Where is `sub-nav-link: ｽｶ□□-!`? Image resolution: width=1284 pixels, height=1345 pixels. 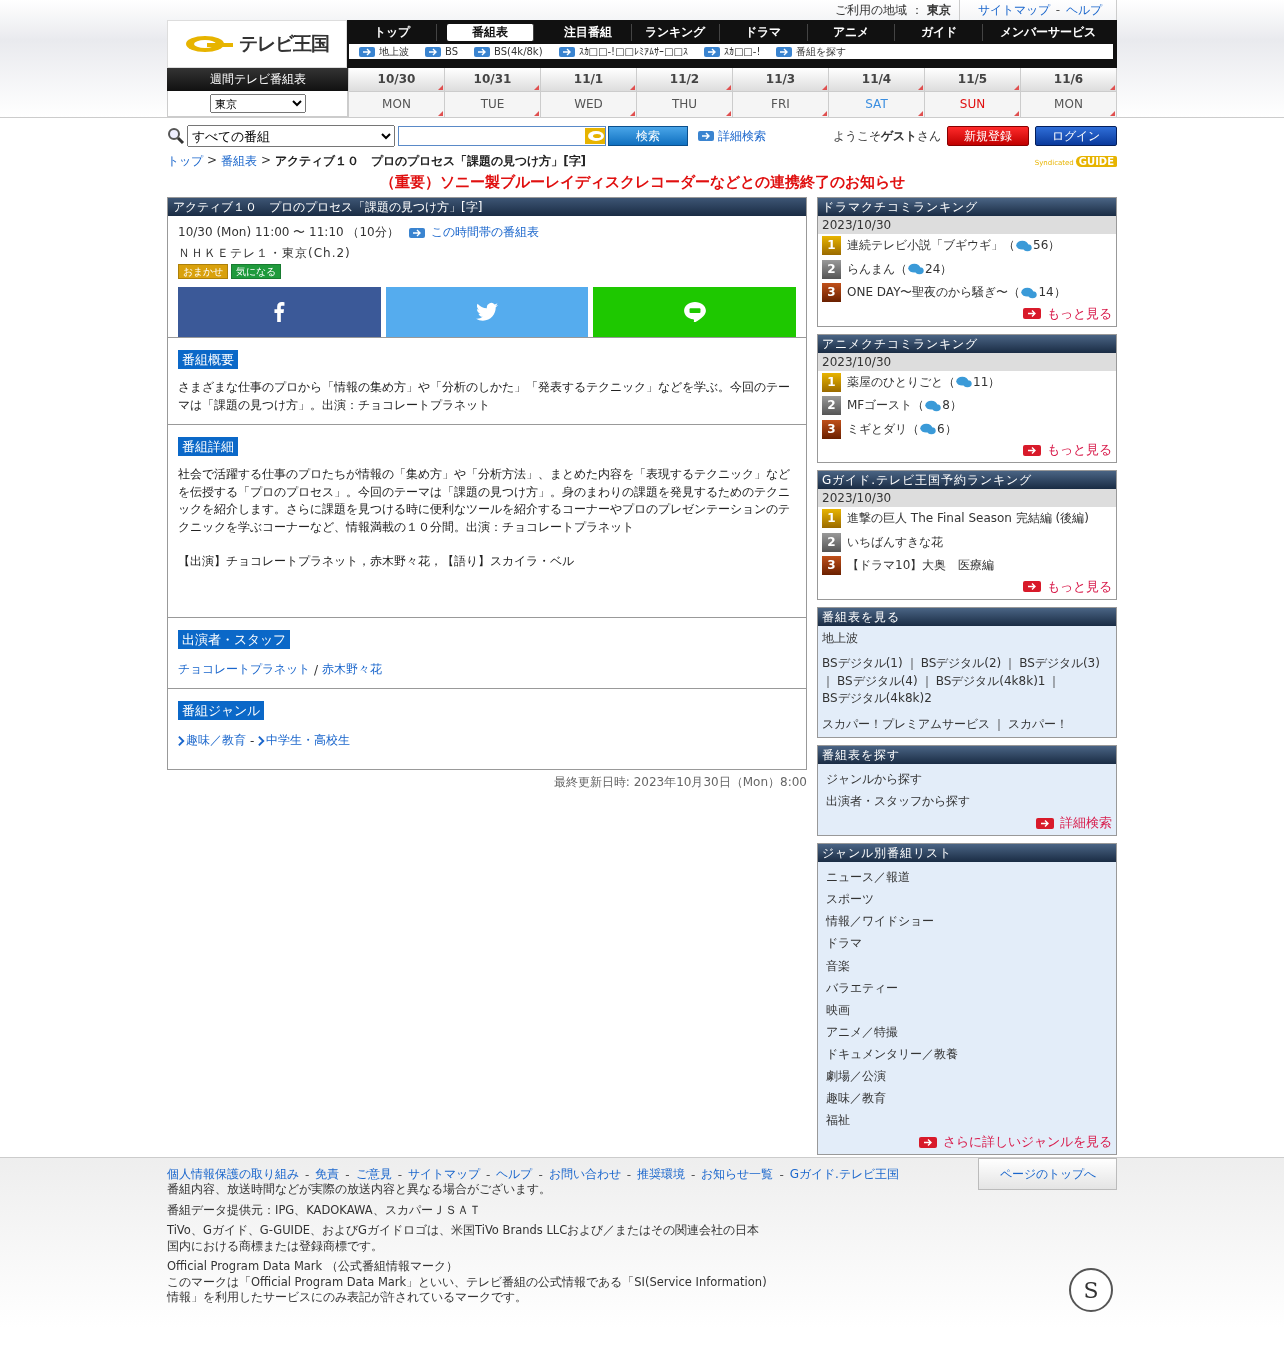 sub-nav-link: ｽｶ□□-! is located at coordinates (732, 51).